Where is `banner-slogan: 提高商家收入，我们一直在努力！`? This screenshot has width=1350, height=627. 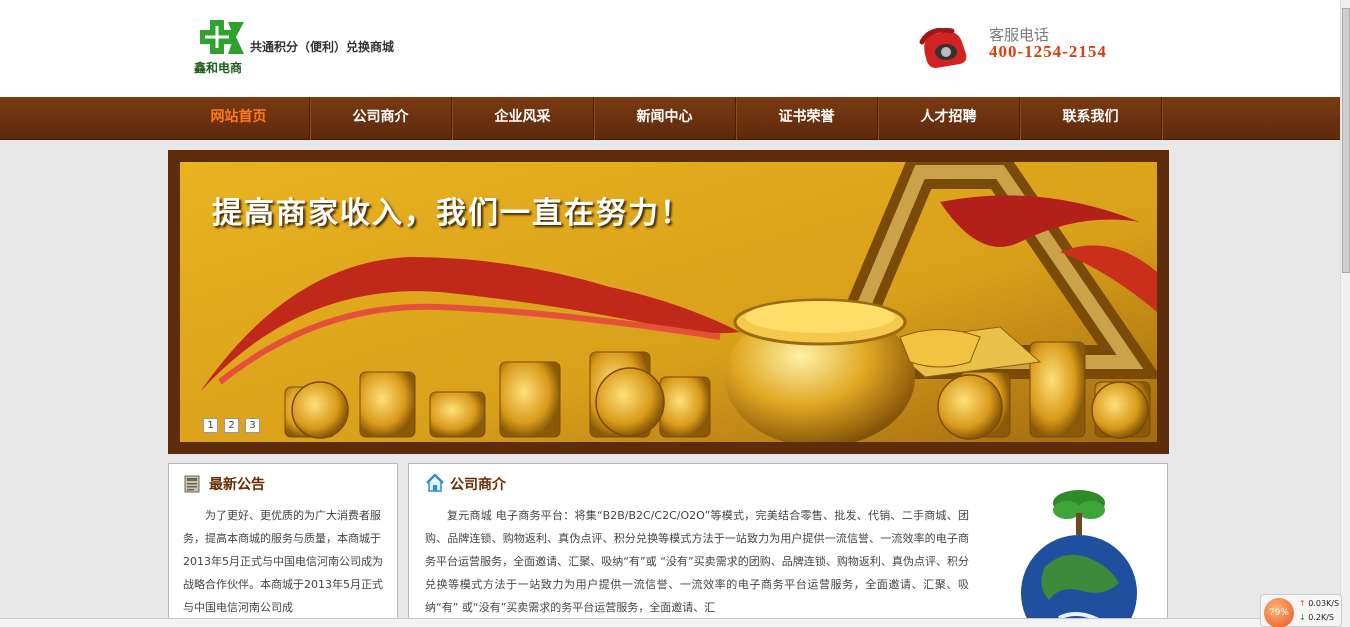
banner-slogan: 提高商家收入，我们一直在努力！ is located at coordinates (452, 213).